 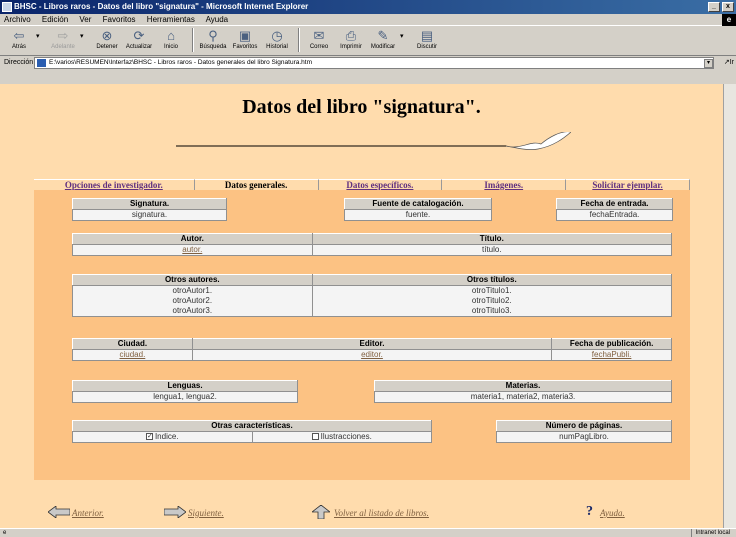 What do you see at coordinates (192, 290) in the screenshot?
I see `otro-autor-1: otroAutor1.` at bounding box center [192, 290].